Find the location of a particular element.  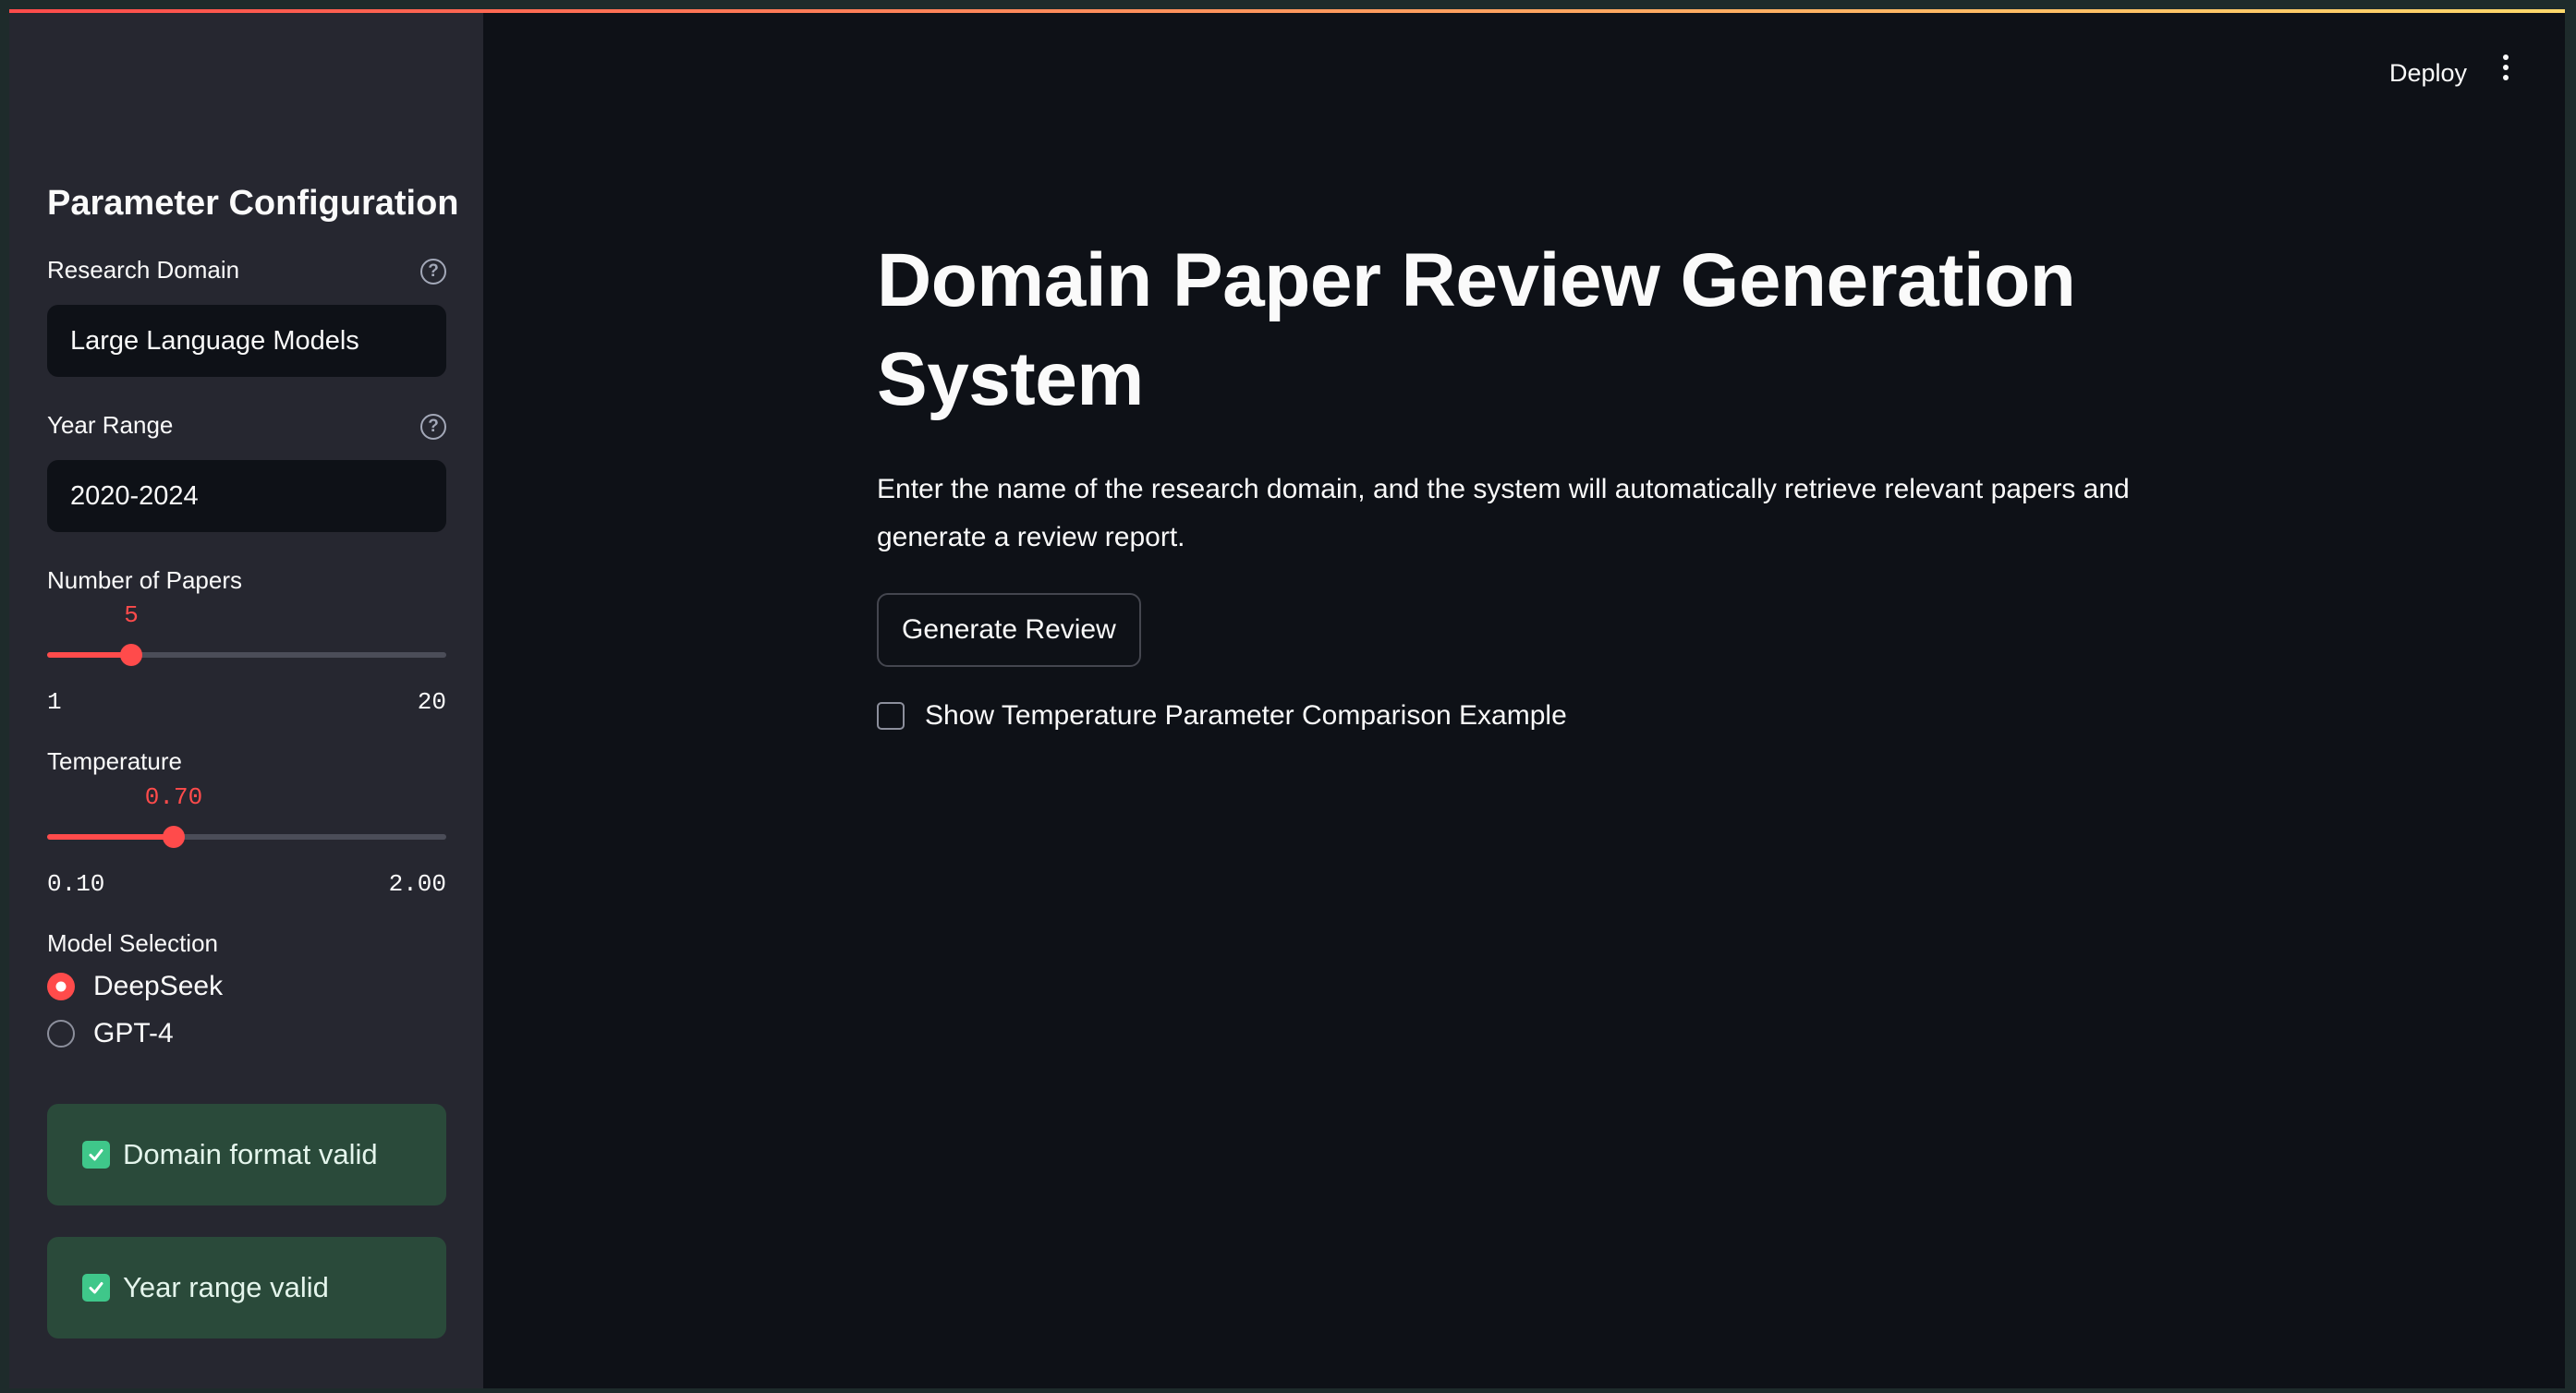

year-range-input is located at coordinates (246, 496).